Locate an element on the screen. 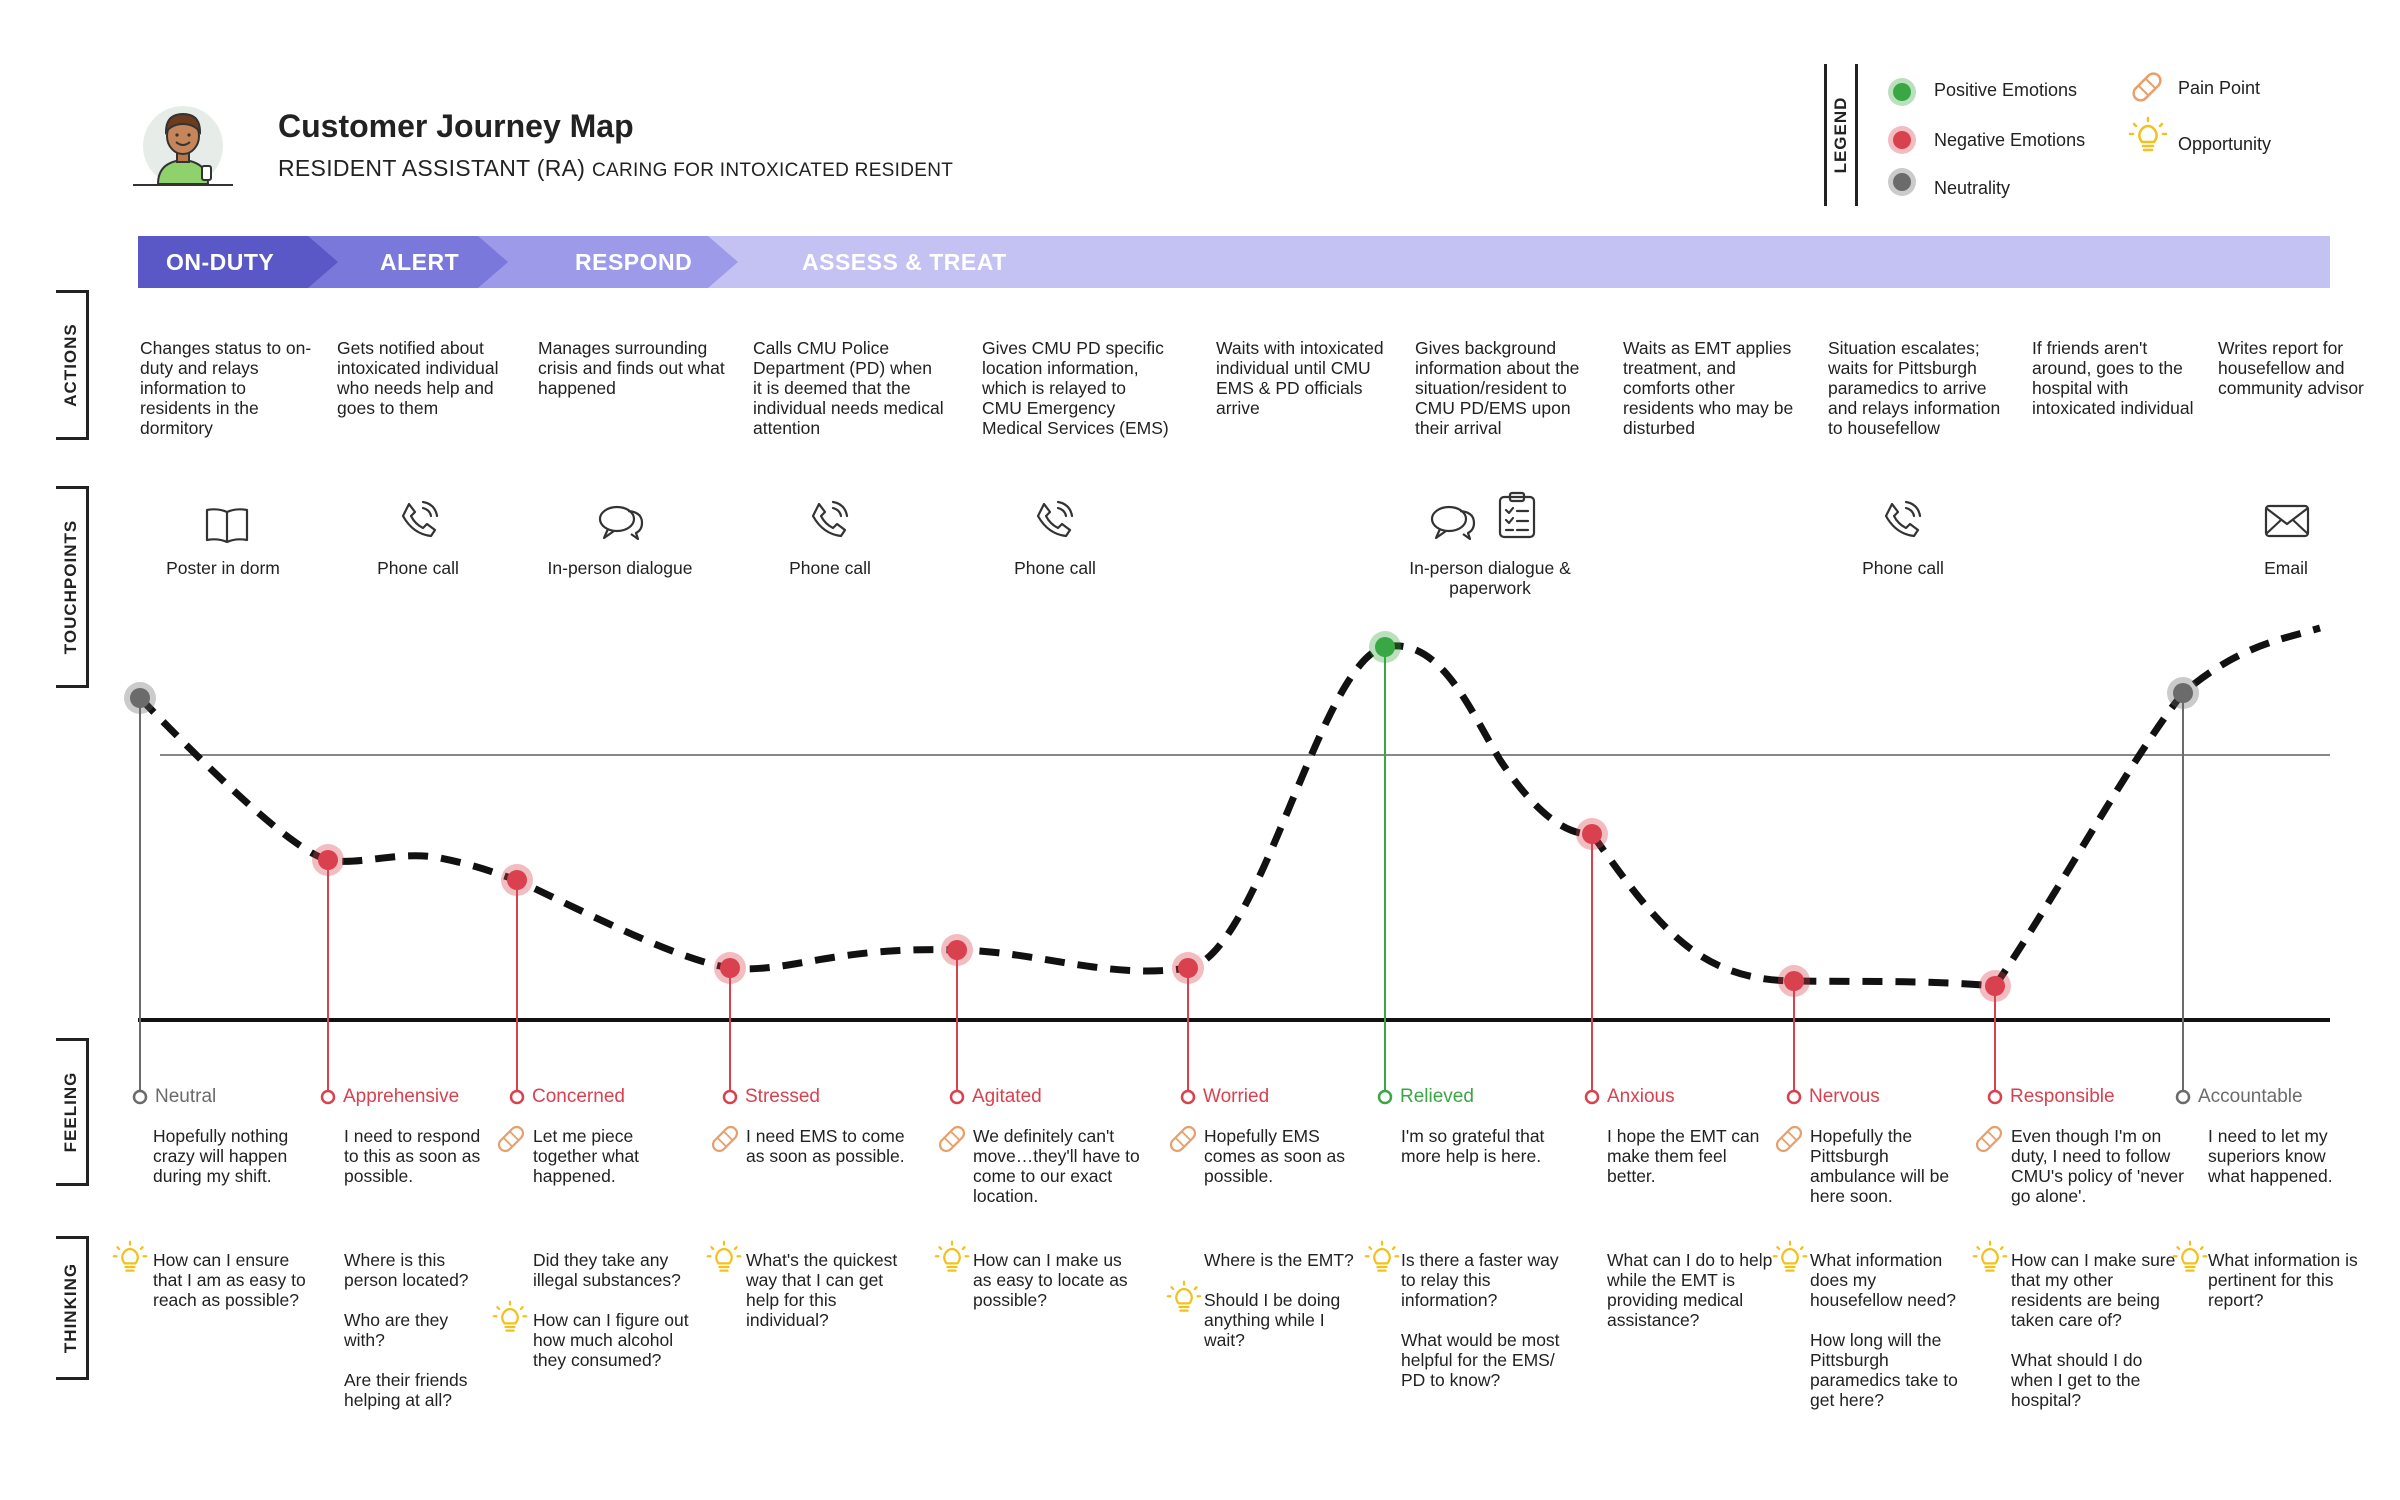 The height and width of the screenshot is (1500, 2400). phase-on-duty: ON-DUTY is located at coordinates (220, 262).